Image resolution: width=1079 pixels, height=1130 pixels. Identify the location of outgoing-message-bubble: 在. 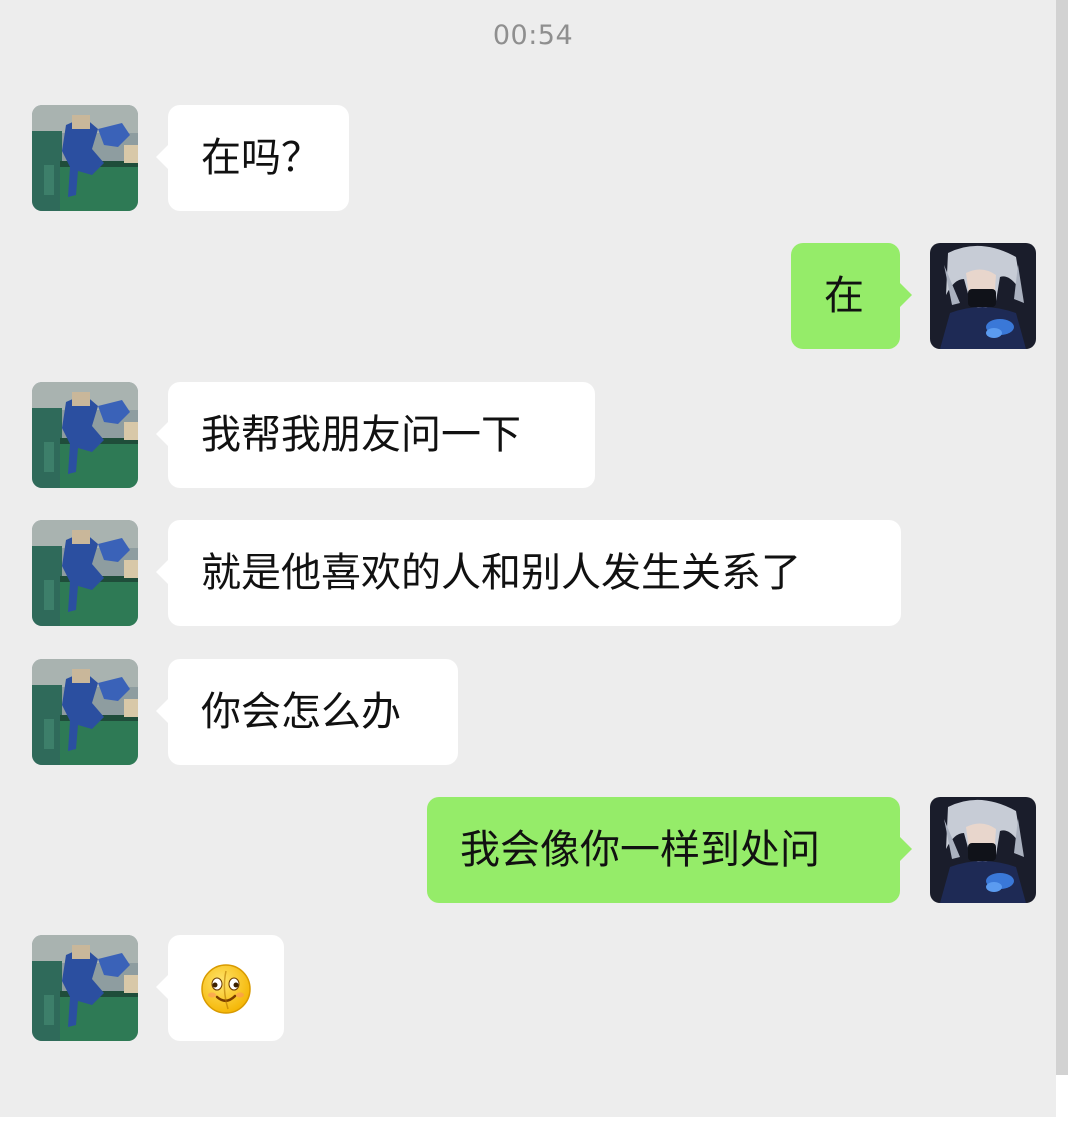
(851, 296).